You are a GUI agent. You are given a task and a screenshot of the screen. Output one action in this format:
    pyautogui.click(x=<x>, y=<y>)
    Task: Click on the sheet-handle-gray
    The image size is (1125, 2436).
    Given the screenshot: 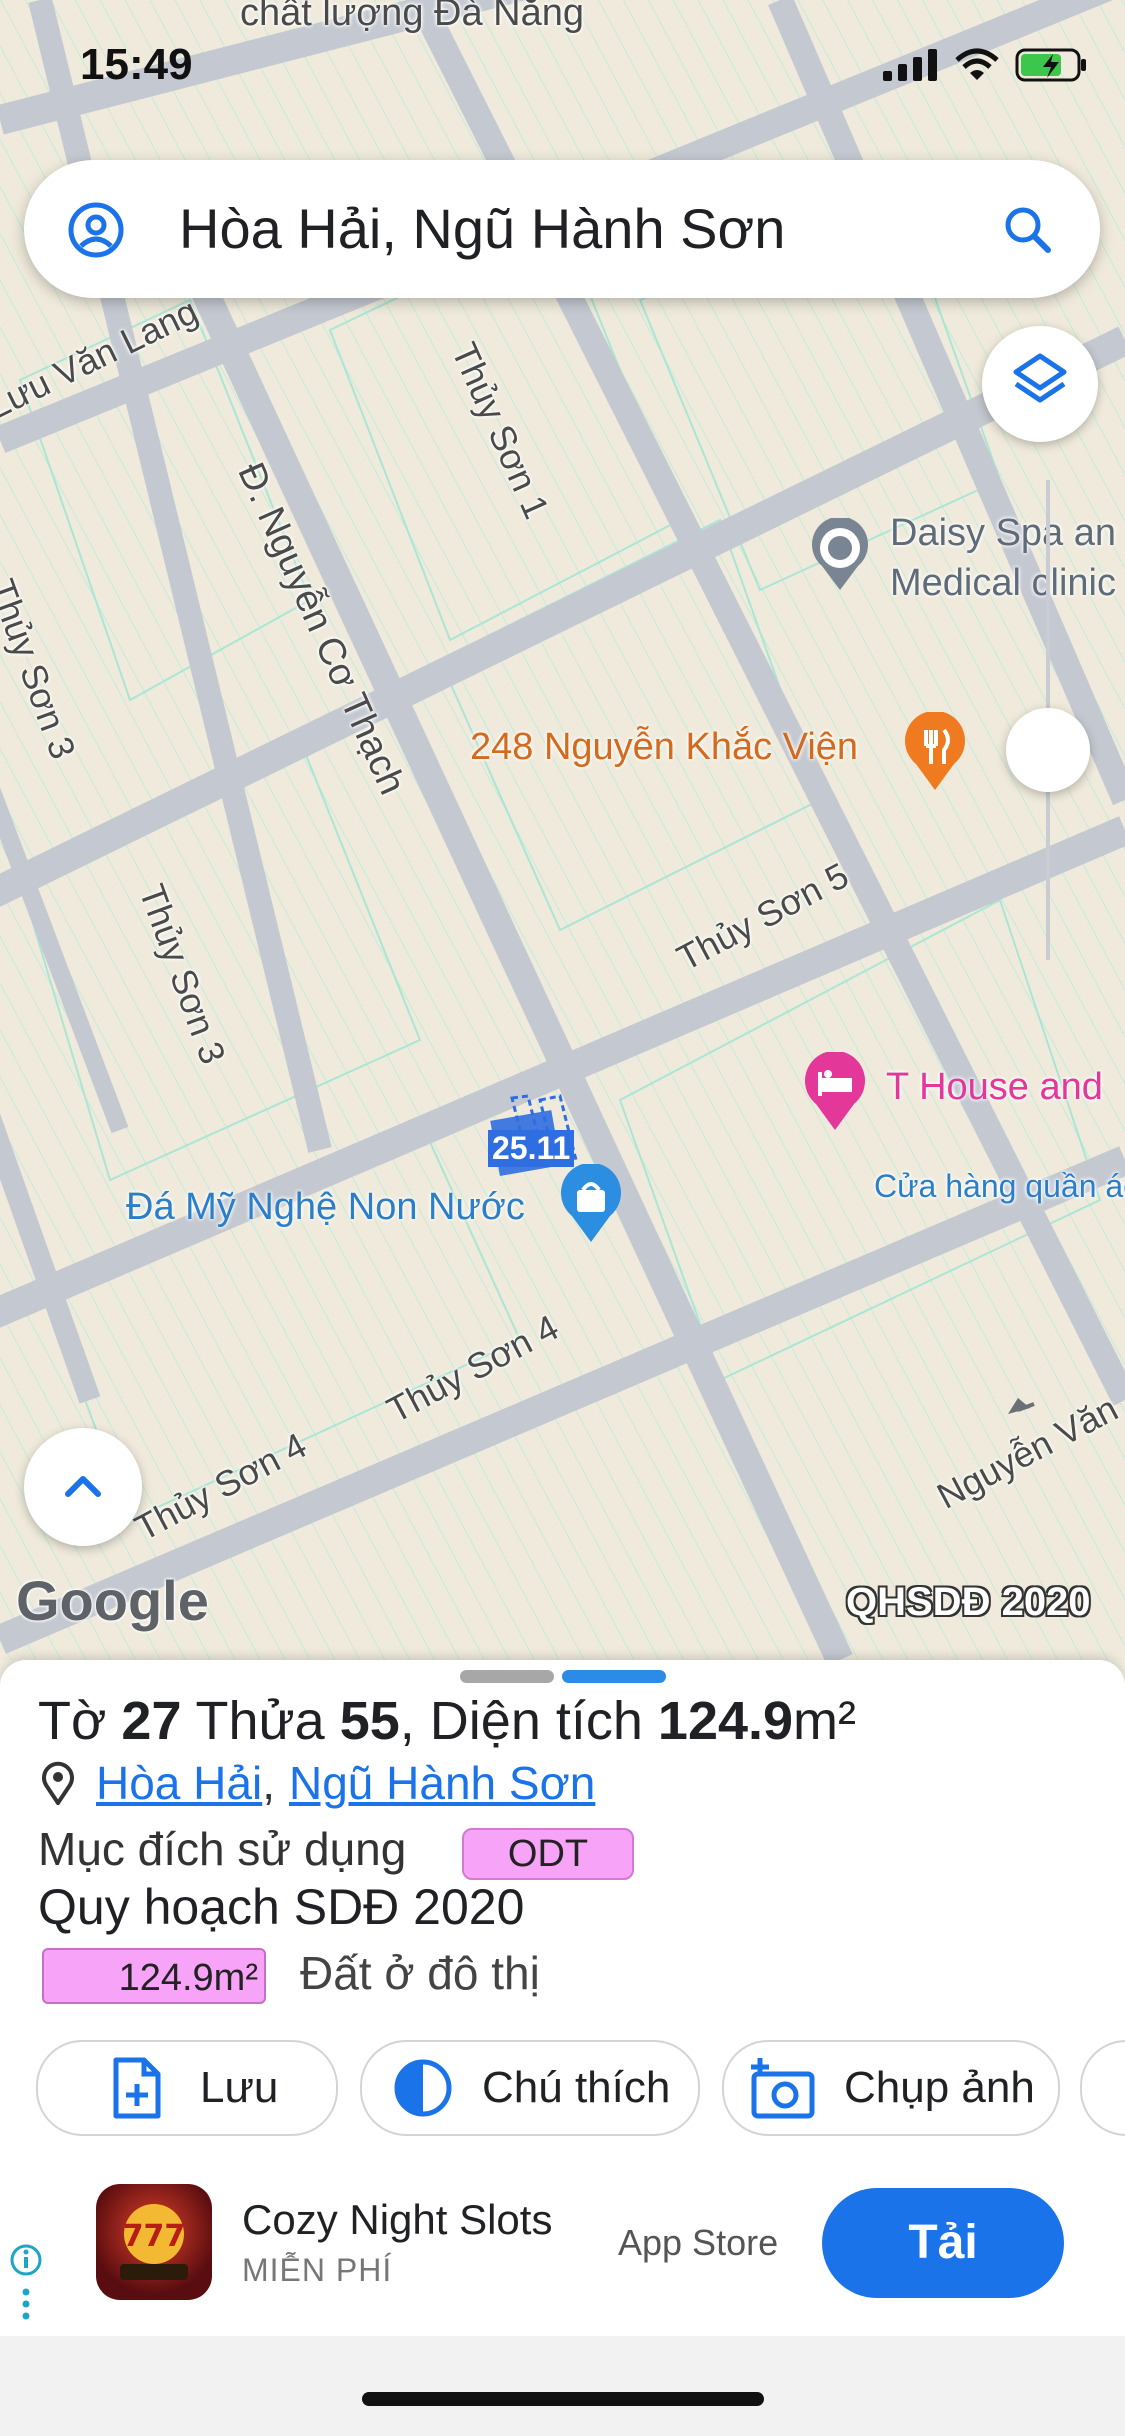 What is the action you would take?
    pyautogui.click(x=507, y=1676)
    